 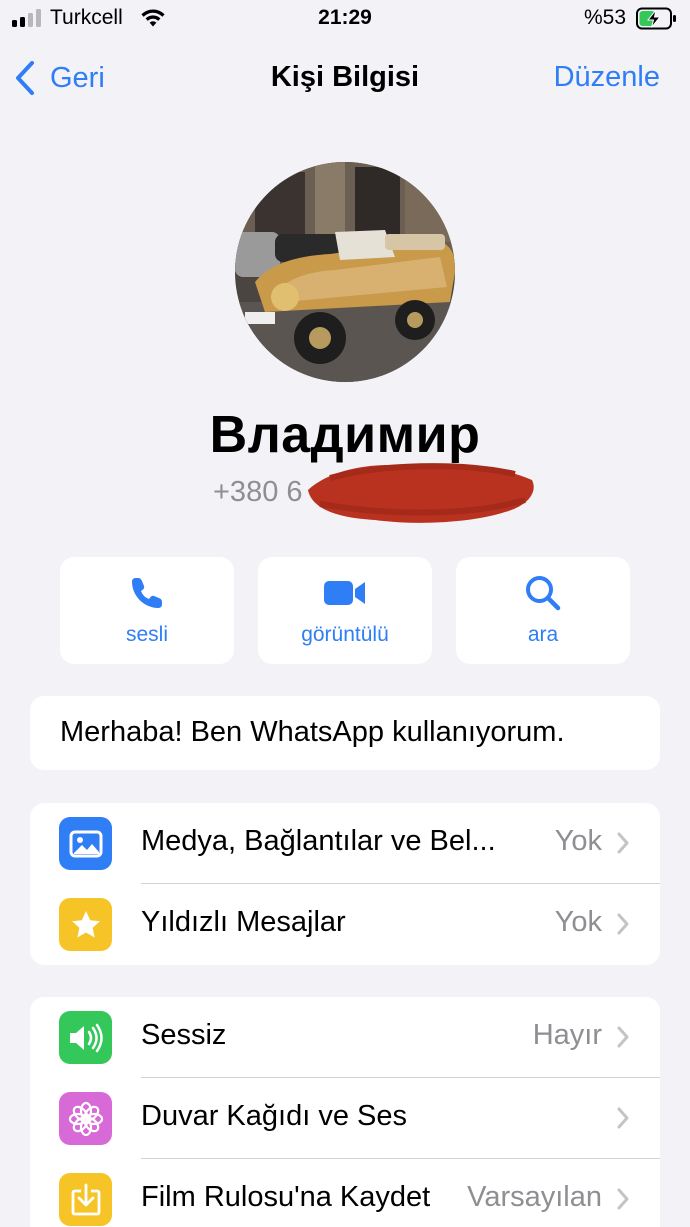 I want to click on phone-icon, so click(x=147, y=593).